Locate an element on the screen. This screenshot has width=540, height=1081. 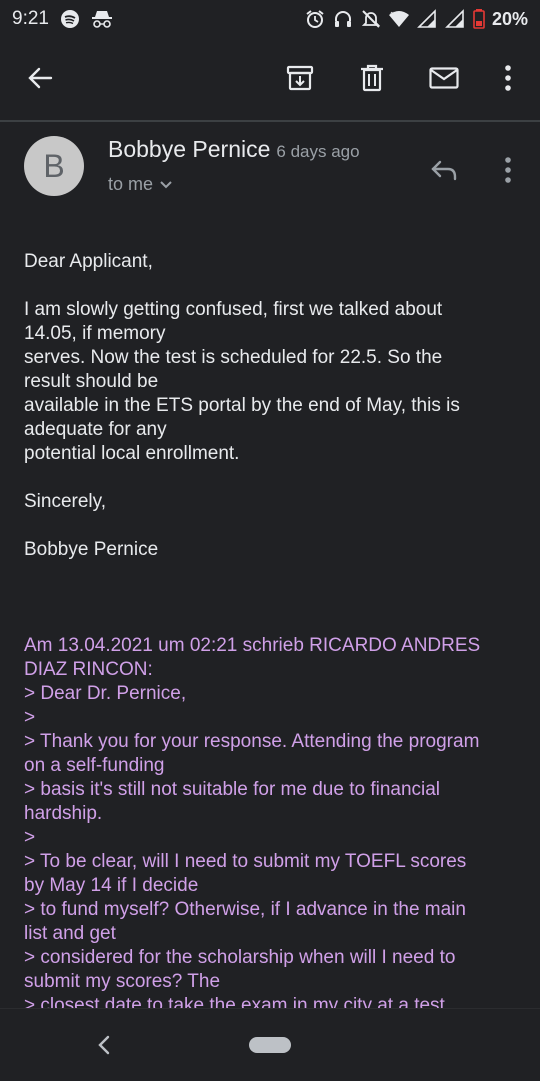
home-pill is located at coordinates (270, 1045).